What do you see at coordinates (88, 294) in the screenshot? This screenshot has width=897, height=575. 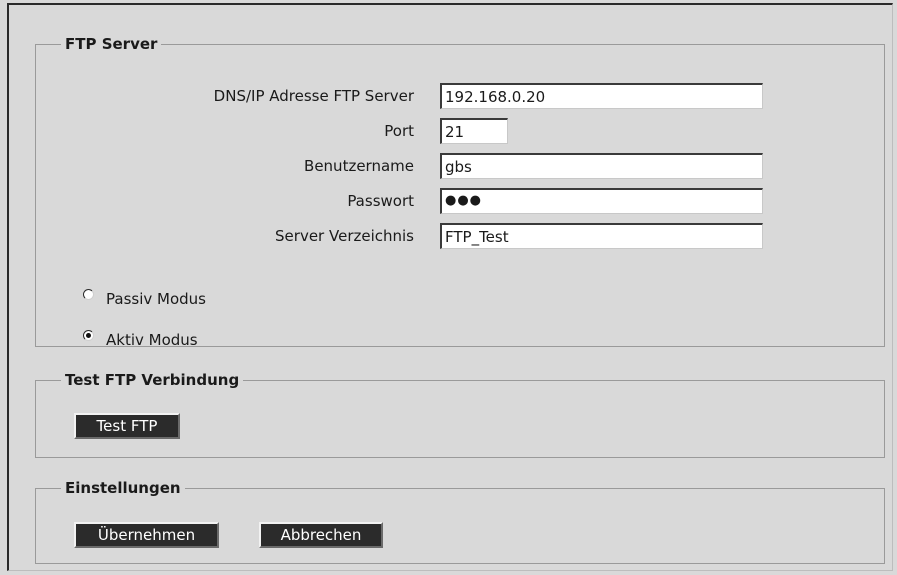 I see `passive-mode-radio` at bounding box center [88, 294].